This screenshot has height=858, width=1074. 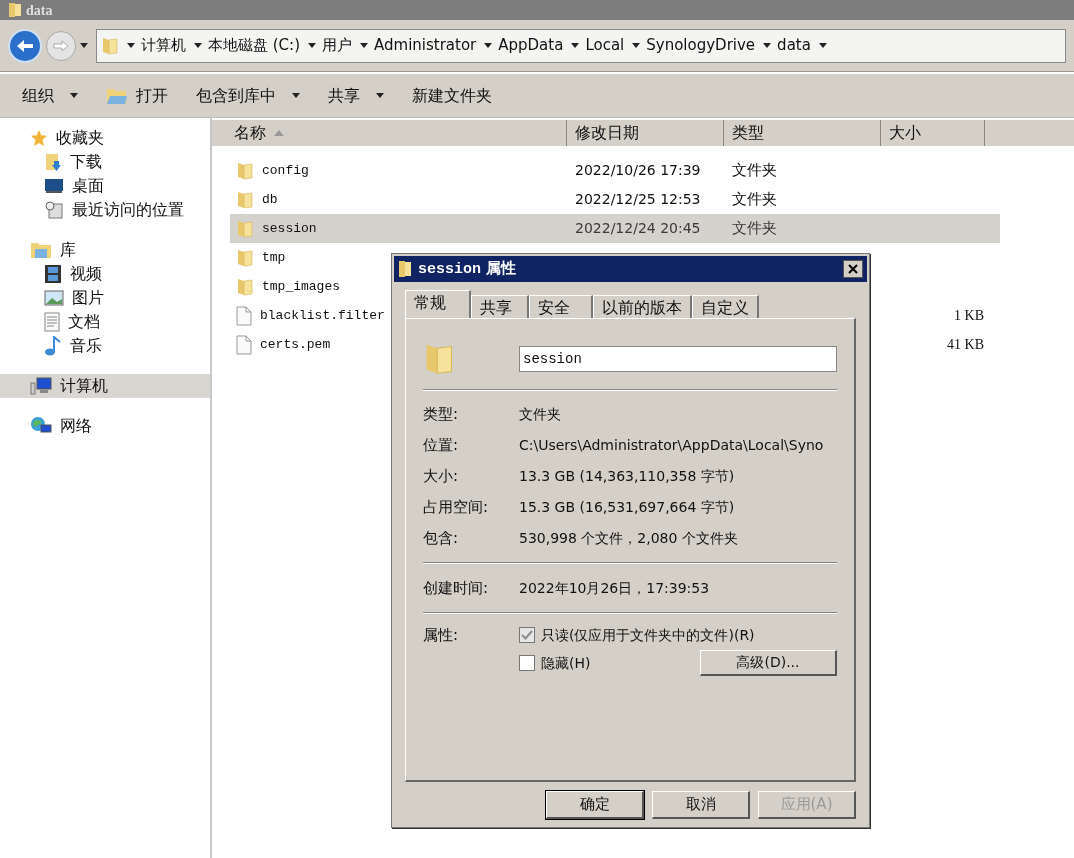 I want to click on info-value: 13.3 GB (14,363,110,358 字节), so click(x=627, y=476).